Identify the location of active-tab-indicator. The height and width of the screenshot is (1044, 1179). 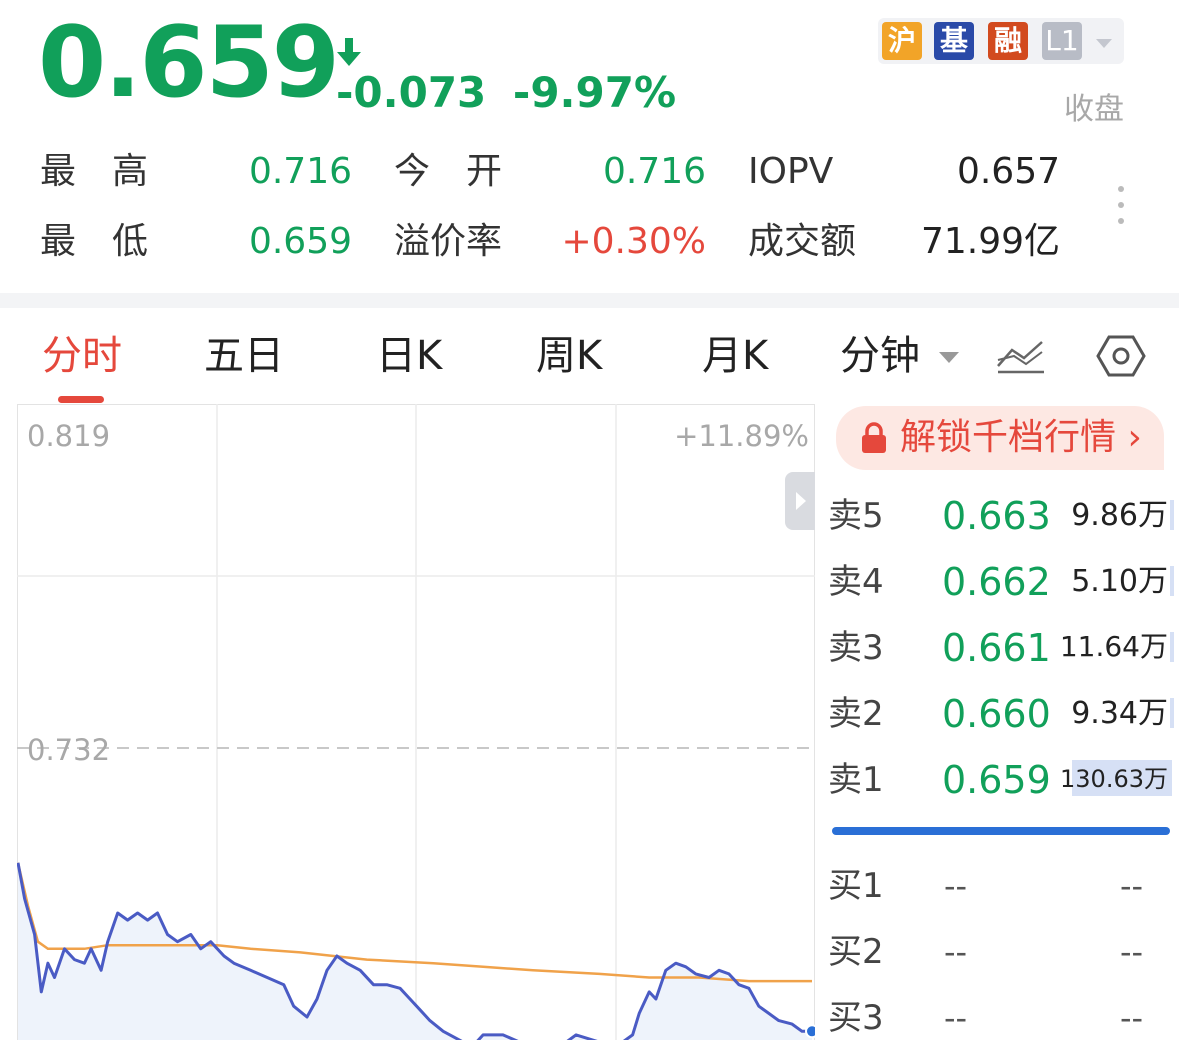
(81, 399).